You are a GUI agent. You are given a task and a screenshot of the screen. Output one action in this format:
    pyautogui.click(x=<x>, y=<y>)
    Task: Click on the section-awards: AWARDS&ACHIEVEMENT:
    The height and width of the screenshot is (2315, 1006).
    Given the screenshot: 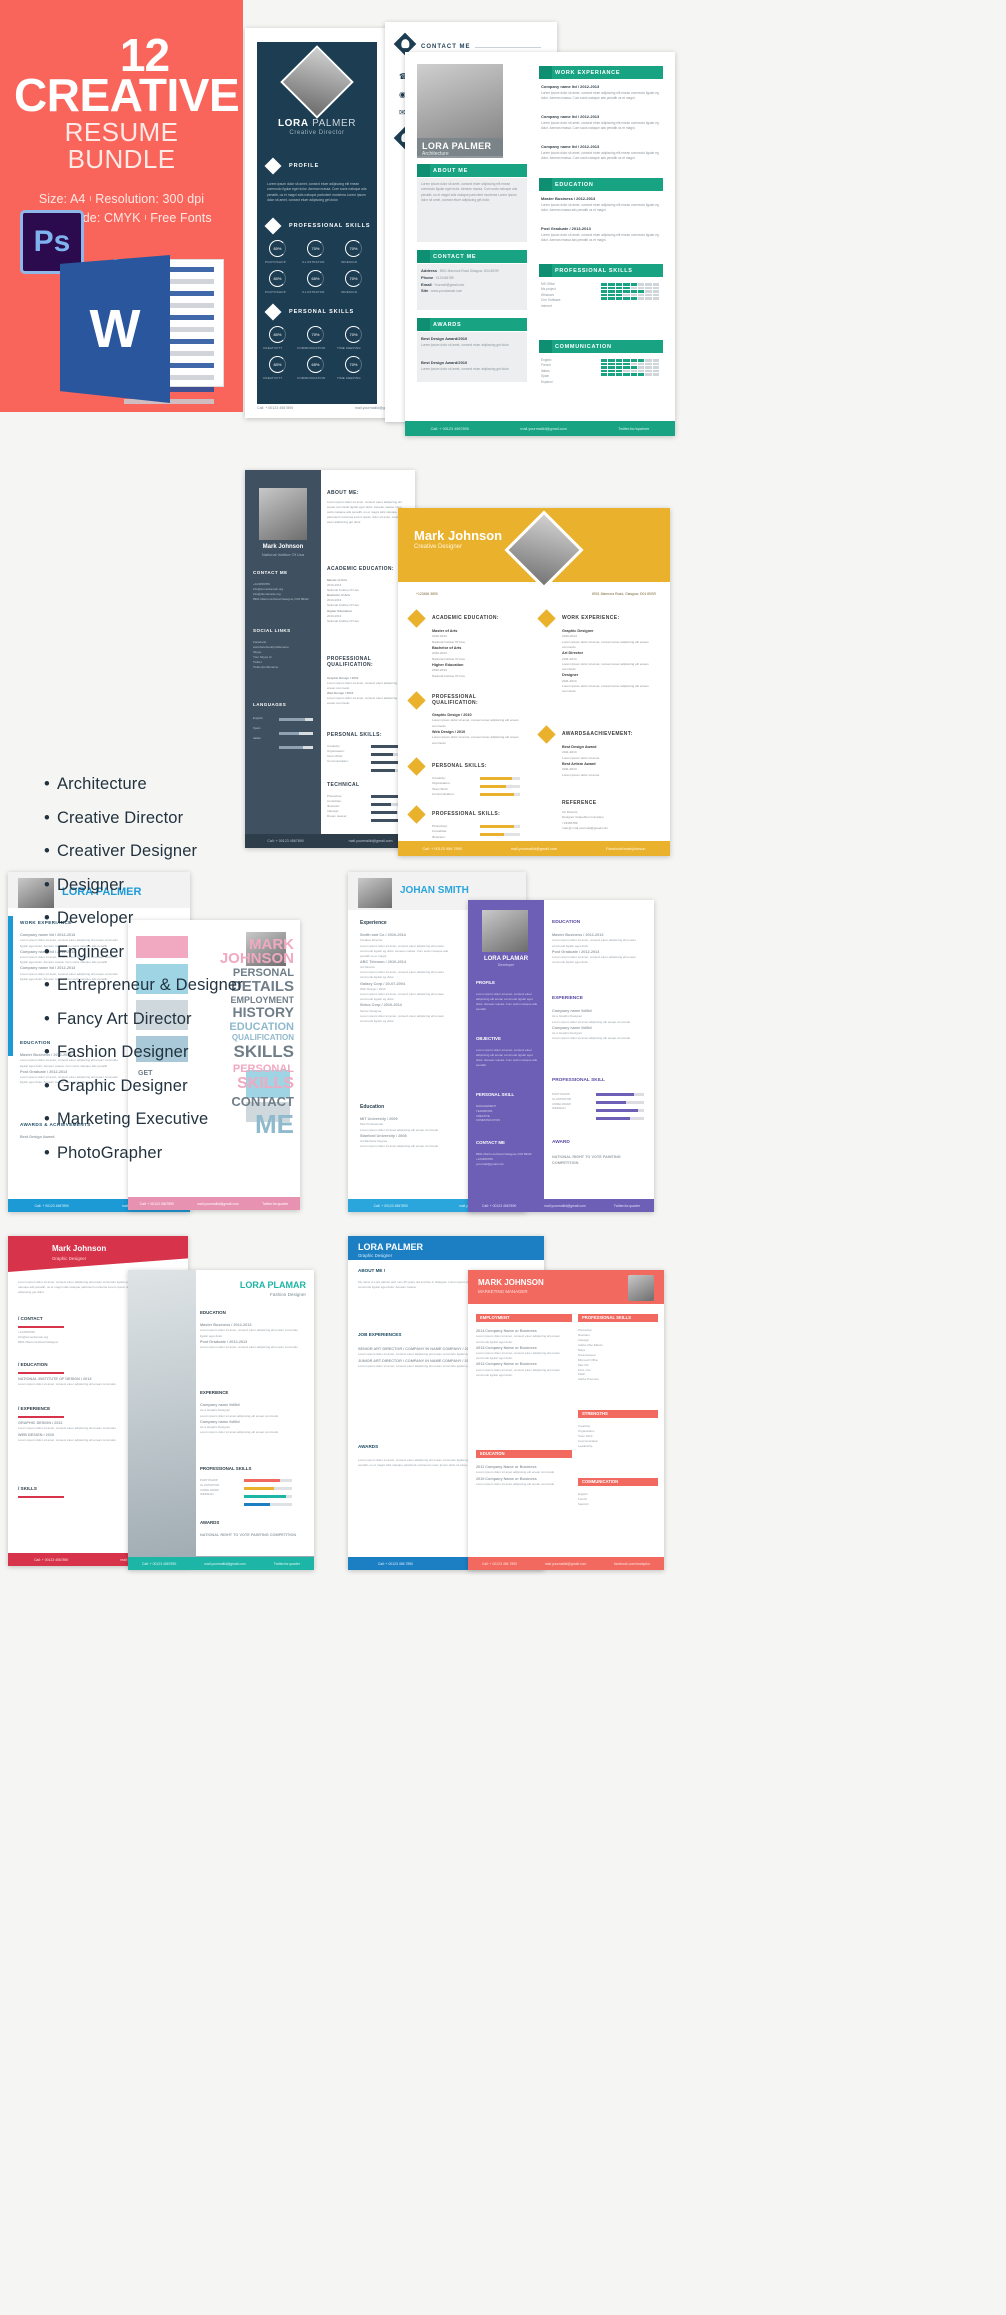 What is the action you would take?
    pyautogui.click(x=597, y=734)
    